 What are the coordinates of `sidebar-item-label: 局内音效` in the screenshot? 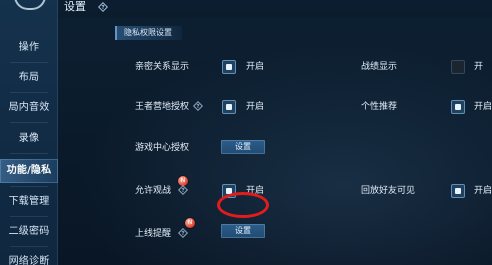 It's located at (29, 107).